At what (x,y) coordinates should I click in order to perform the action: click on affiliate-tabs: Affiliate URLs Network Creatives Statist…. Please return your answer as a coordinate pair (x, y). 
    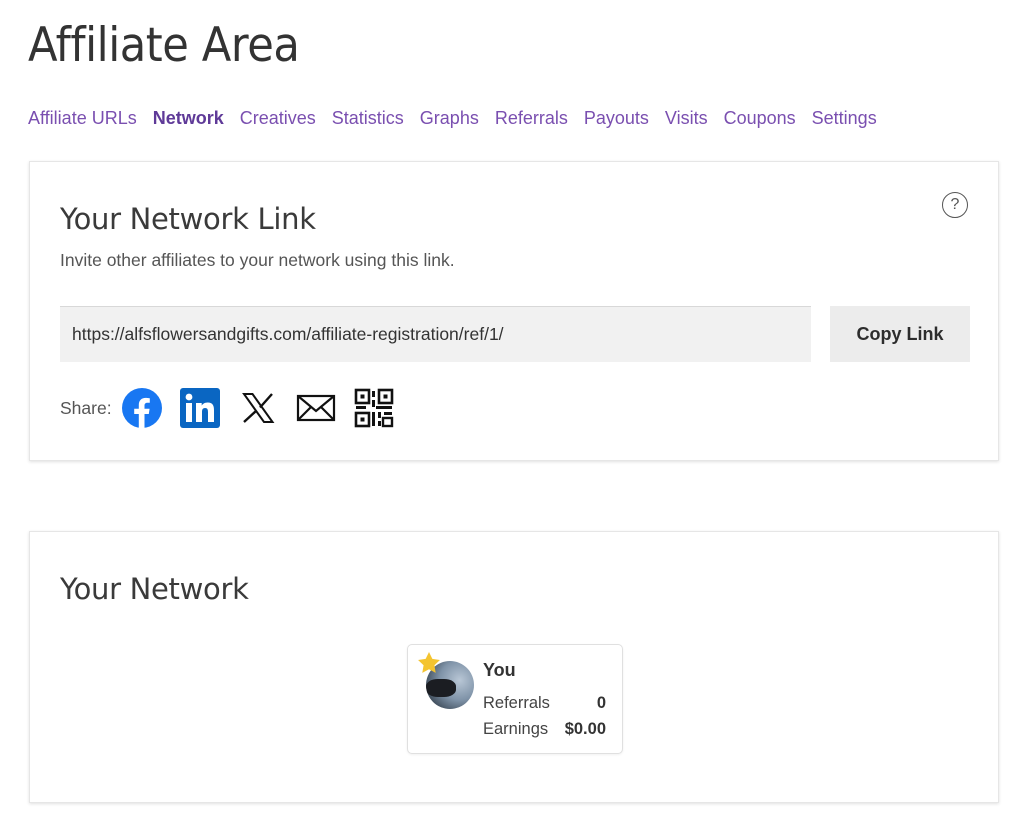
    Looking at the image, I should click on (460, 118).